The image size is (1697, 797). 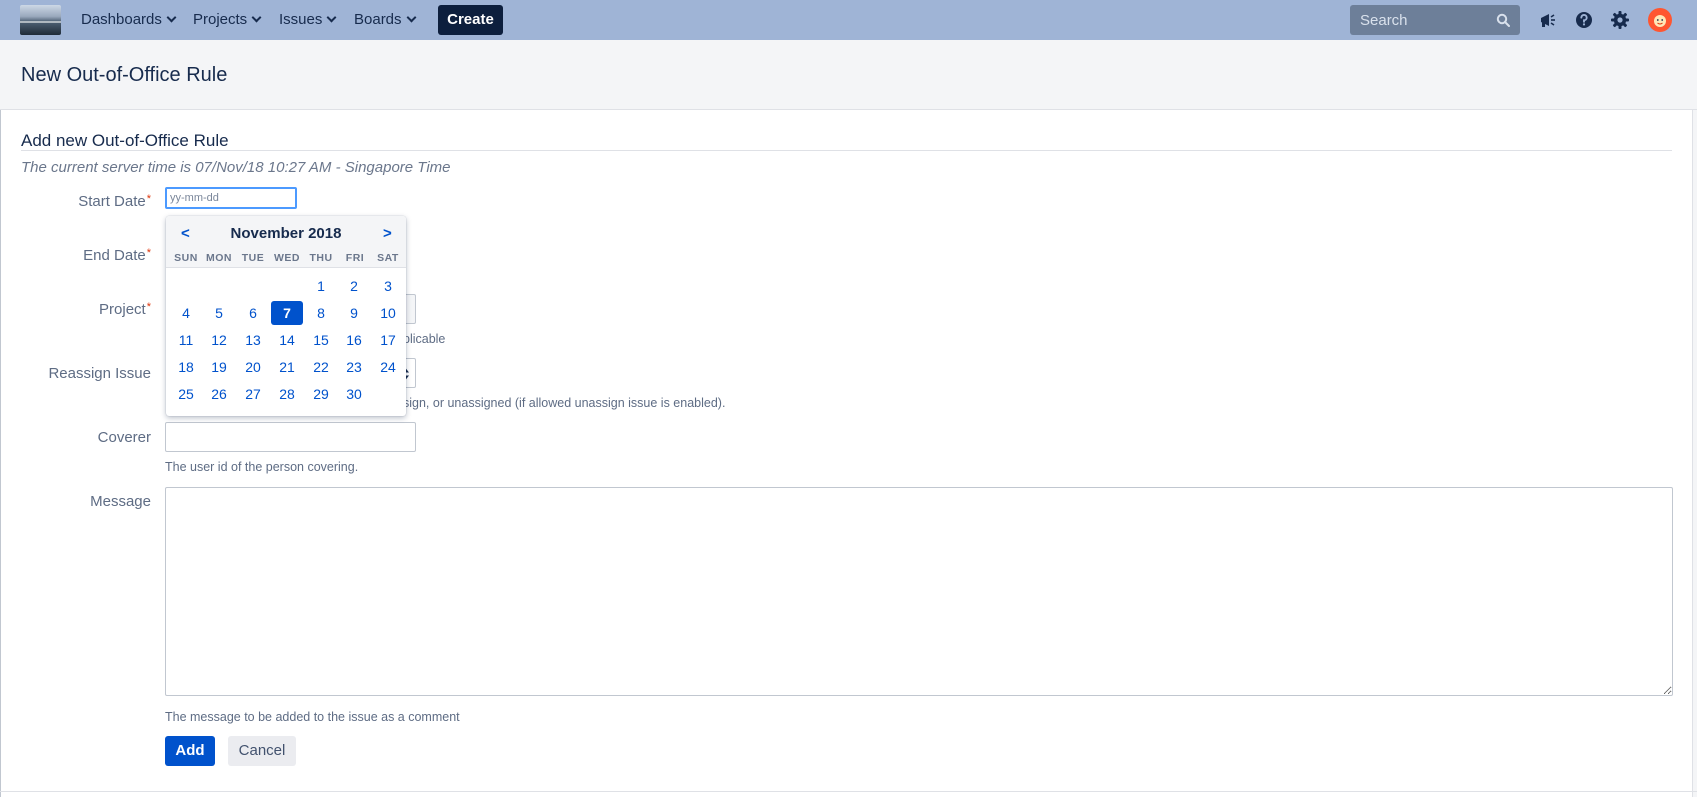 What do you see at coordinates (388, 340) in the screenshot?
I see `calendar-day: 17` at bounding box center [388, 340].